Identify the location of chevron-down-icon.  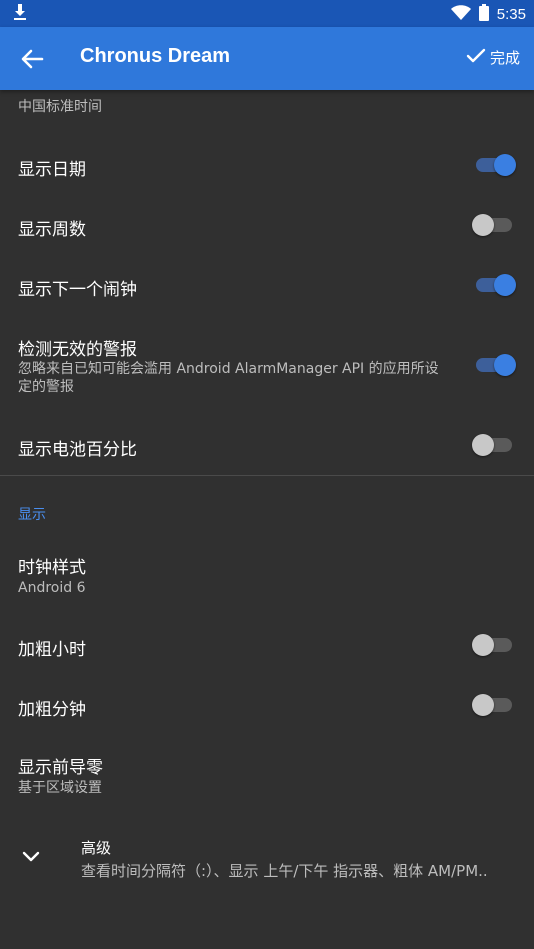
(31, 857).